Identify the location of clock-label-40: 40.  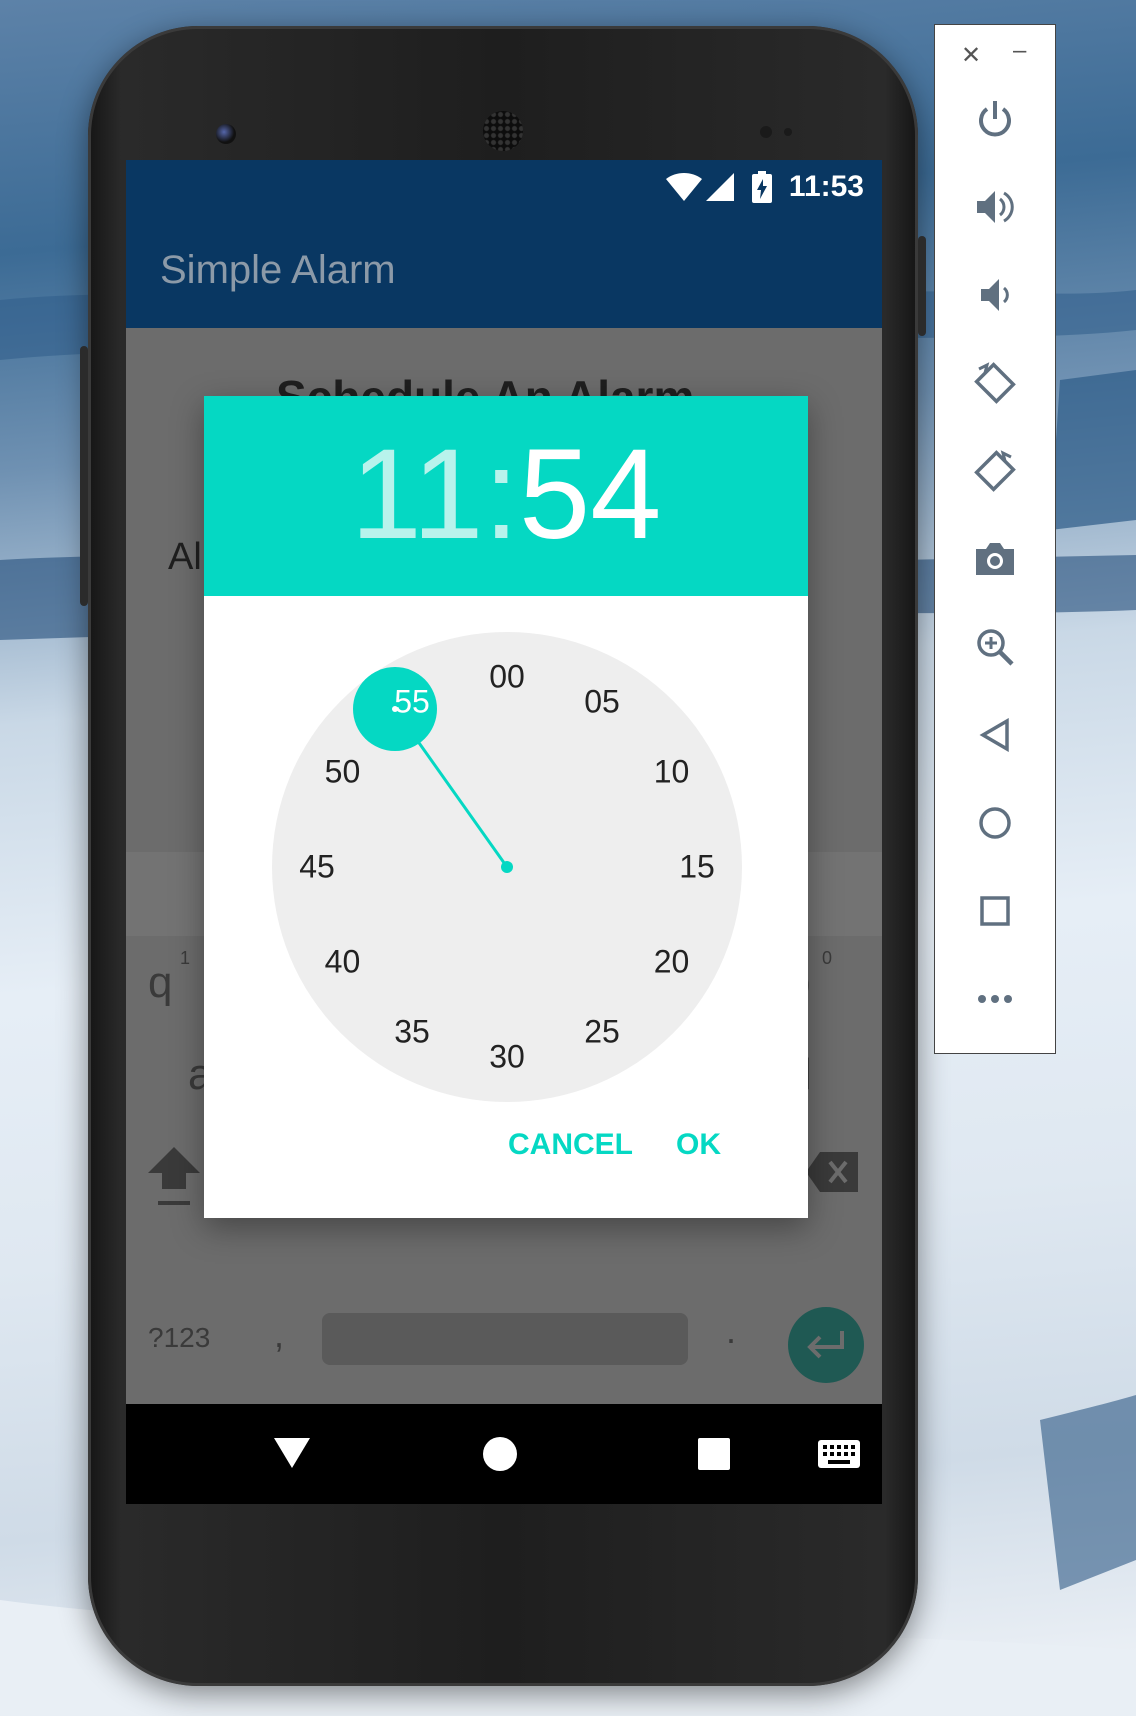
(343, 962).